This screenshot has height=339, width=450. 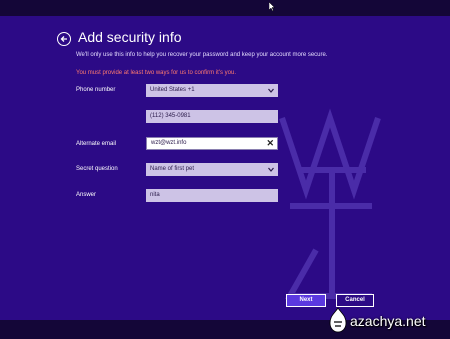 I want to click on back-arrow-icon, so click(x=63, y=39).